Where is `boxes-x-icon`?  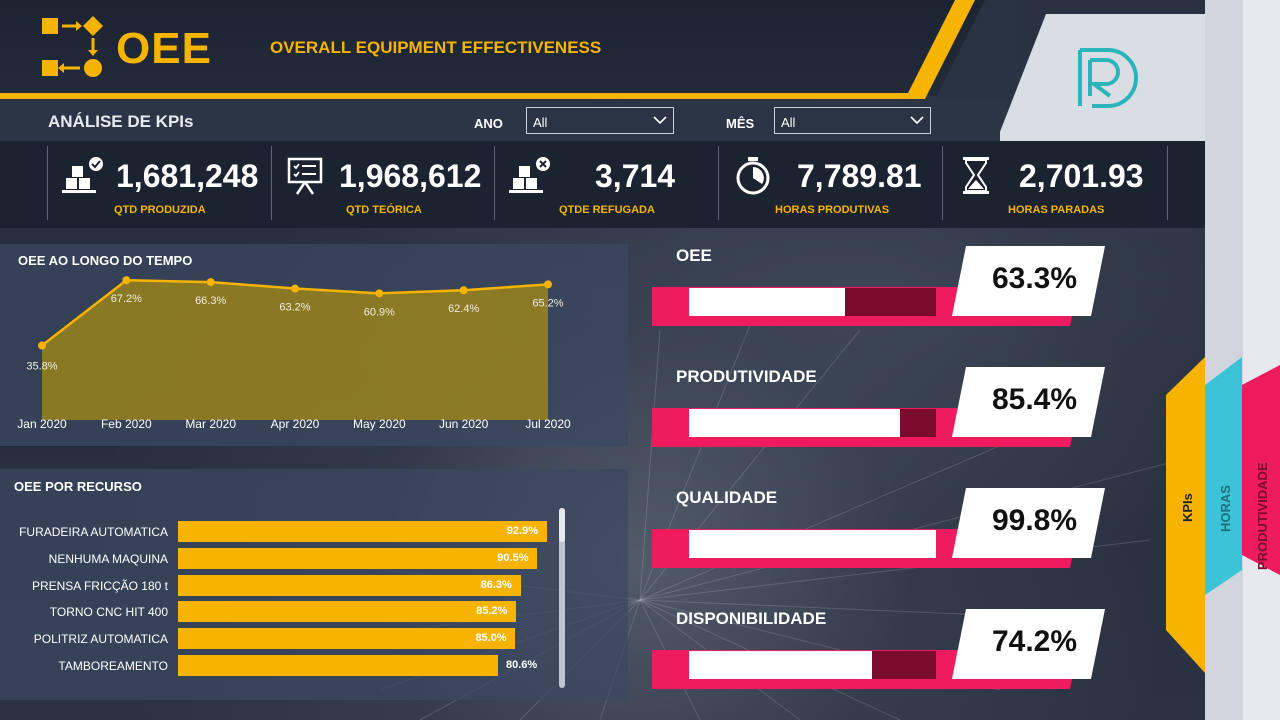
boxes-x-icon is located at coordinates (529, 175).